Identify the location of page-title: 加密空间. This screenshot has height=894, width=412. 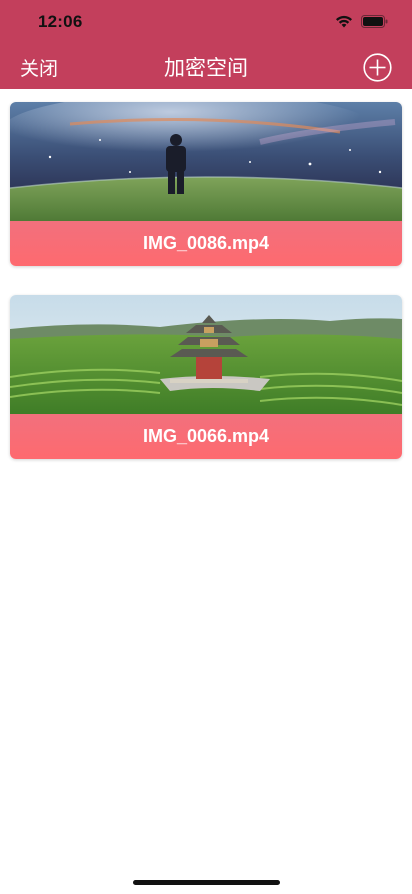
(206, 68).